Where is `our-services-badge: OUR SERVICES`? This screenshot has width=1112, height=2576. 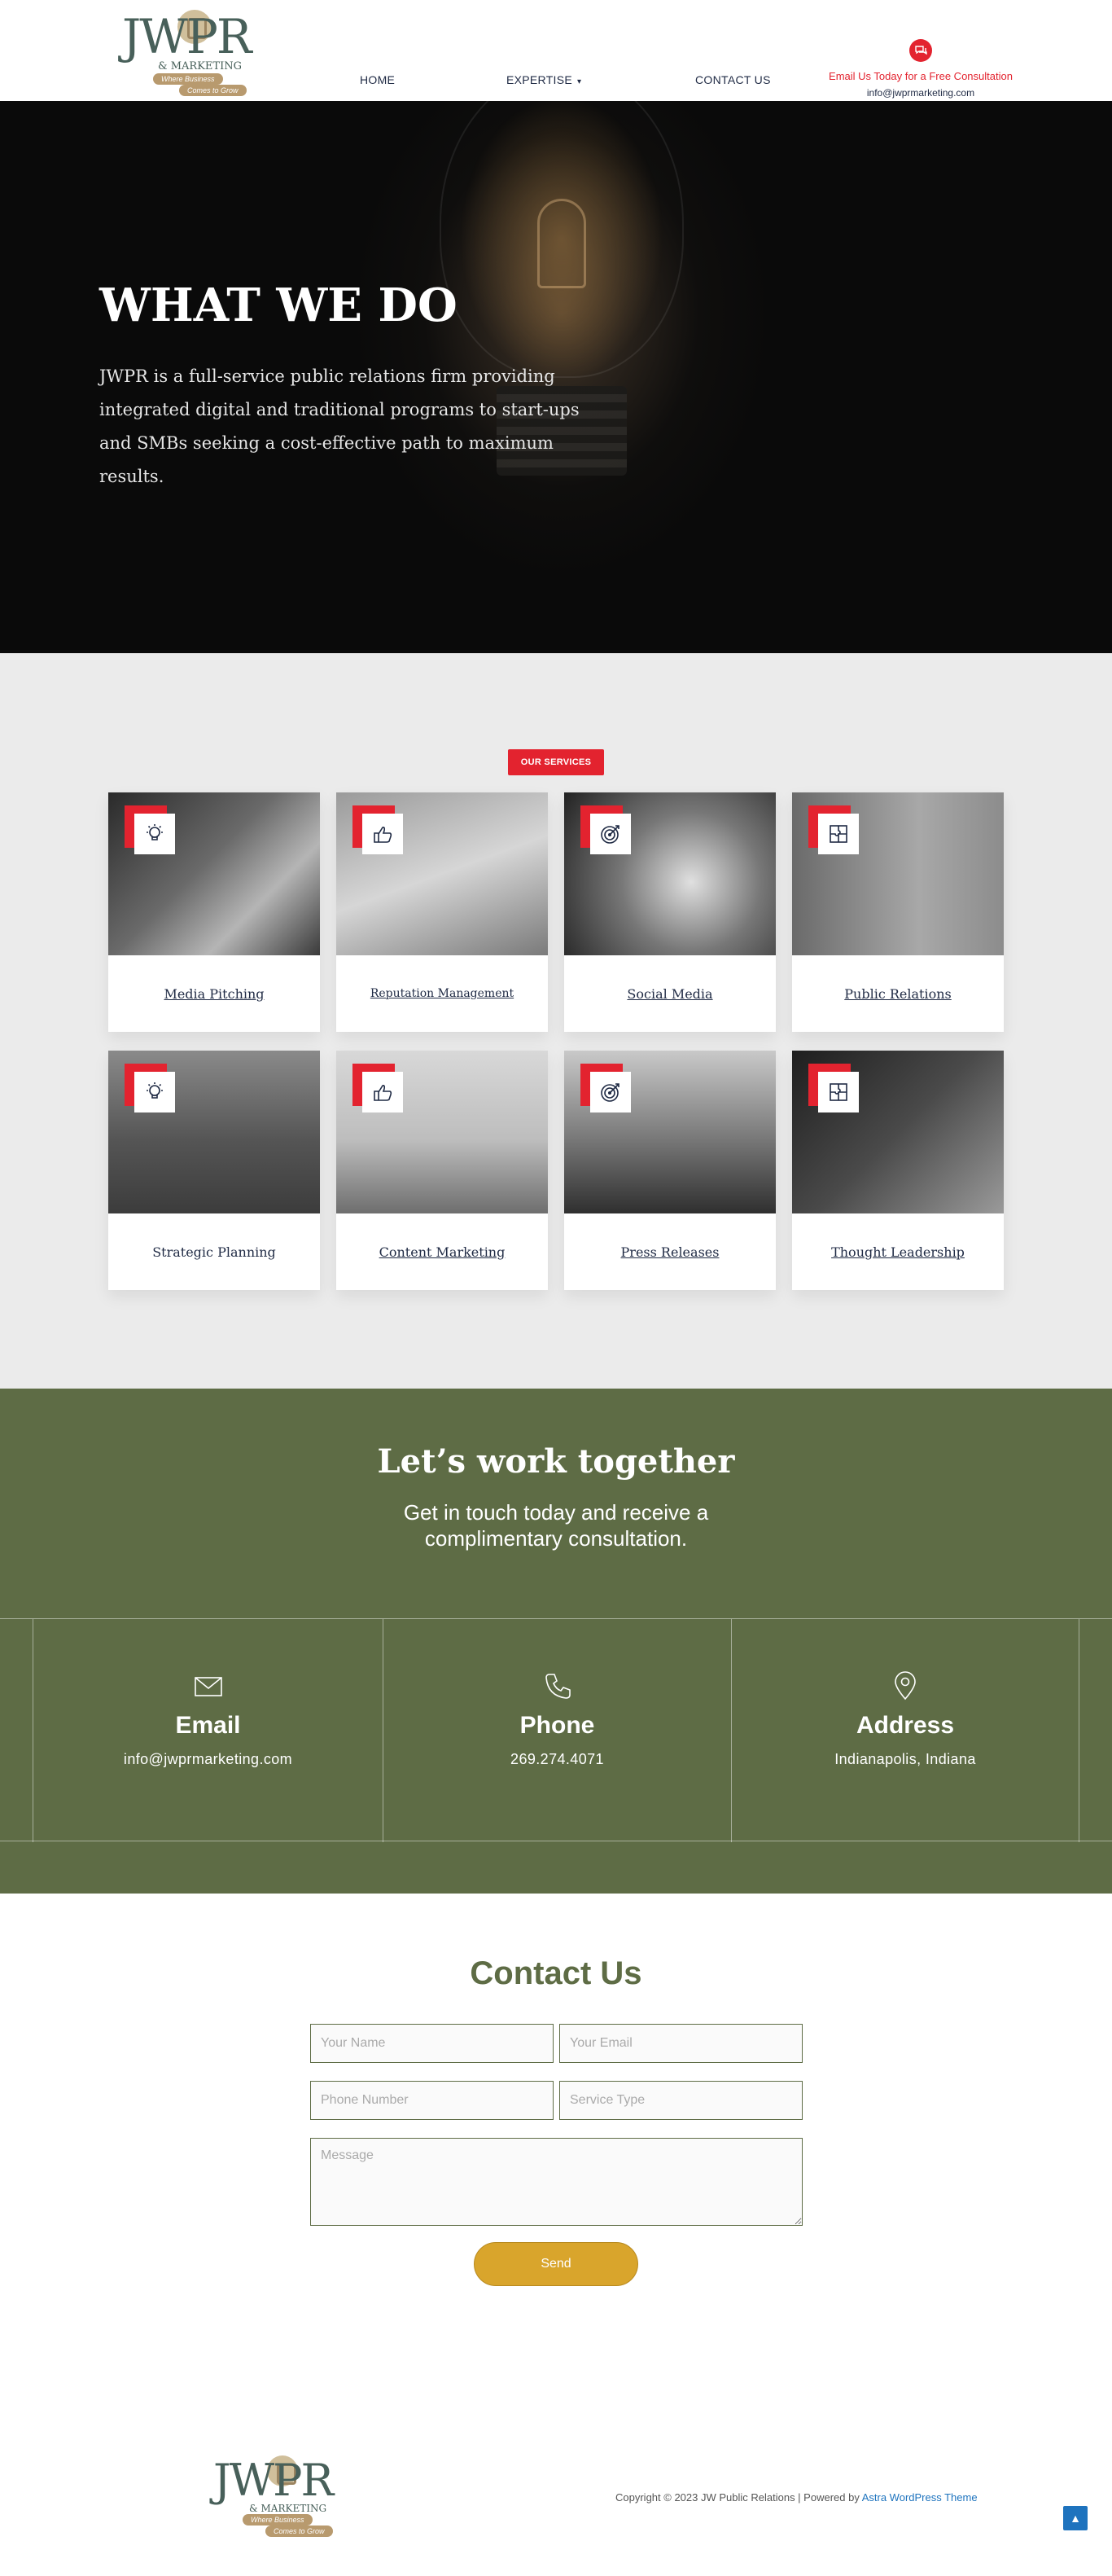
our-services-badge: OUR SERVICES is located at coordinates (556, 762).